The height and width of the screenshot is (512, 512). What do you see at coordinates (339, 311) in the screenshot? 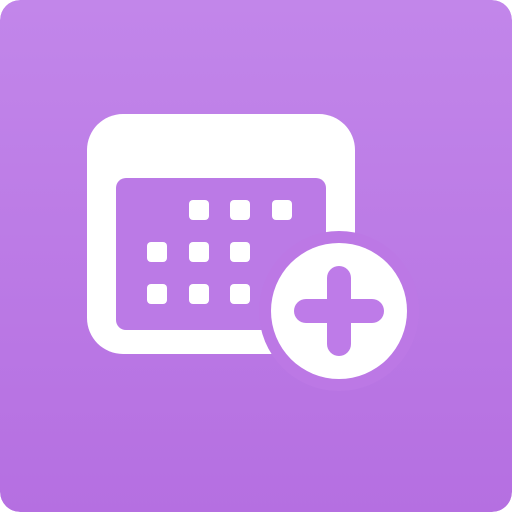
I see `plus-badge` at bounding box center [339, 311].